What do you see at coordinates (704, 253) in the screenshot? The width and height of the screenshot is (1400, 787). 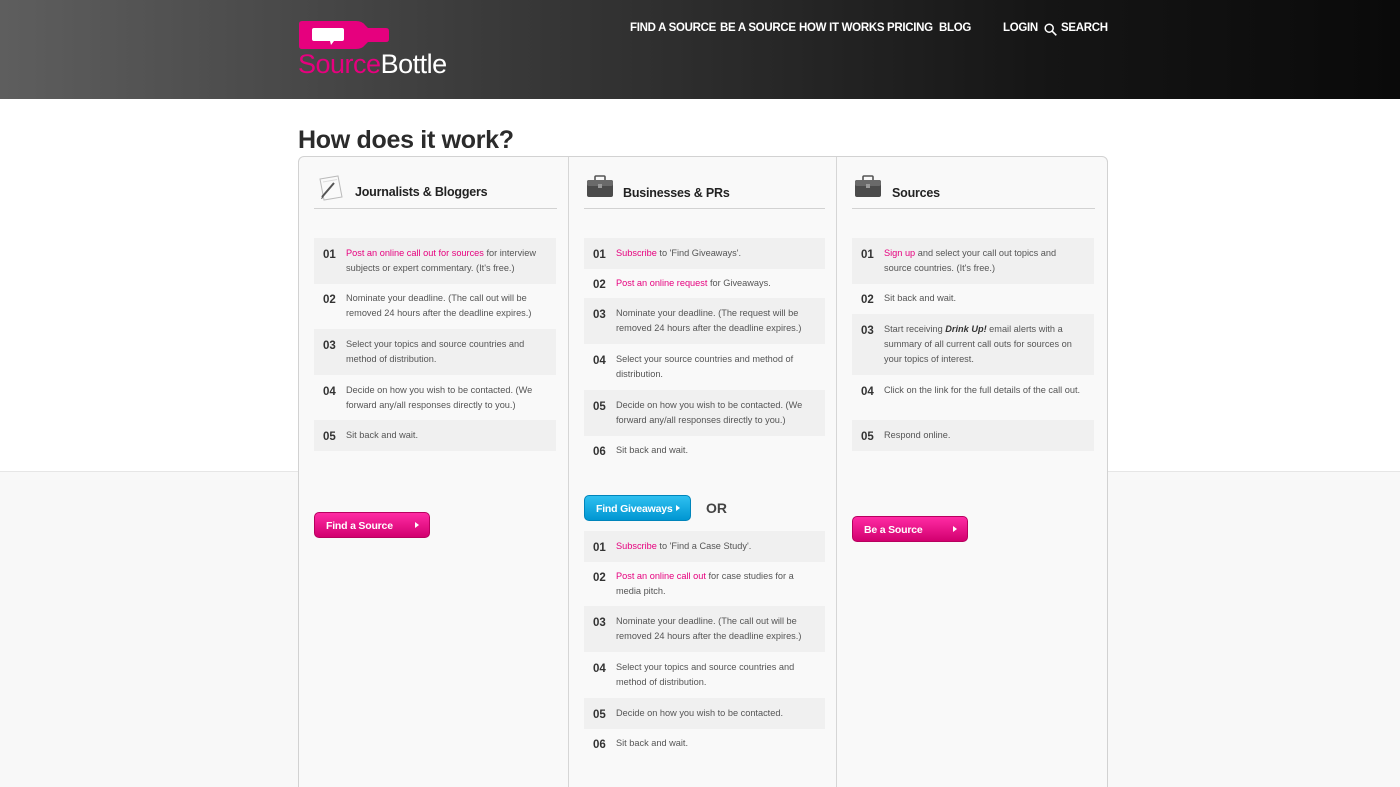 I see `list-item: 01 Subscribe to 'Find Giveaways'.` at bounding box center [704, 253].